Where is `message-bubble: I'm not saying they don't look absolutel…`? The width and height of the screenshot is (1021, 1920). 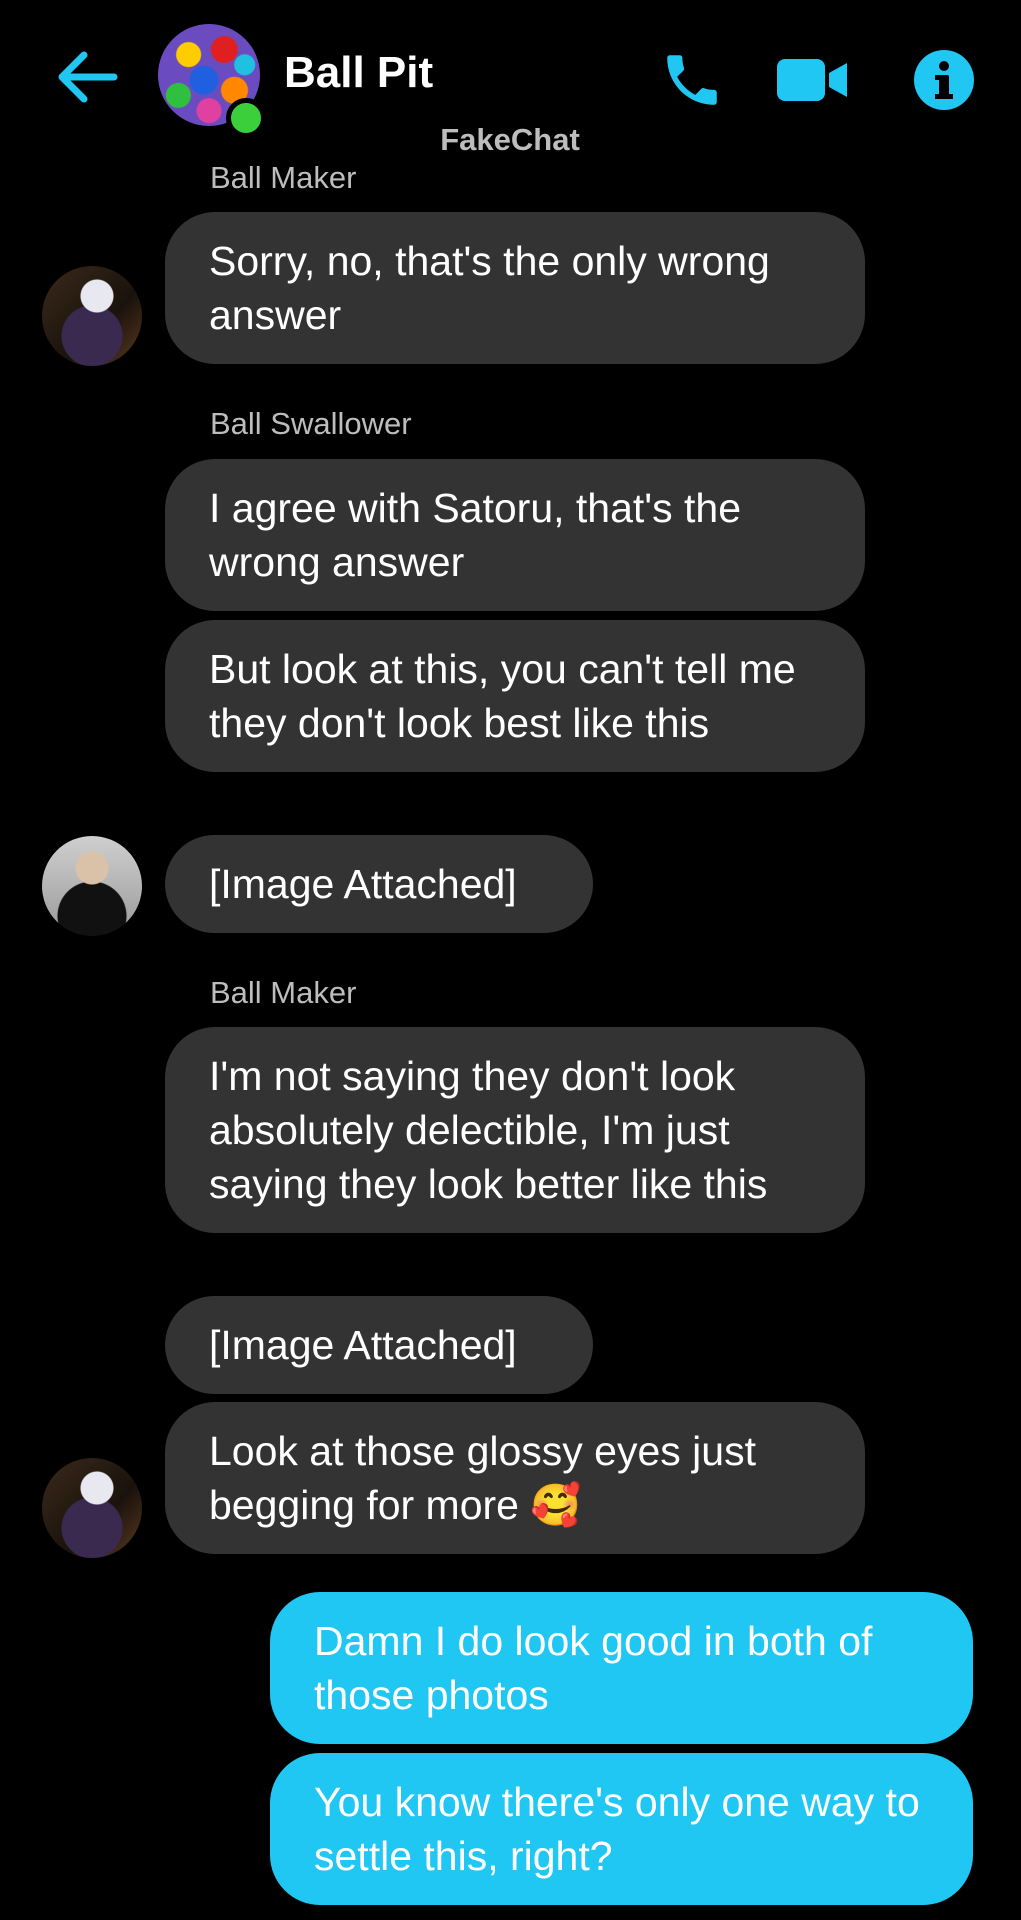
message-bubble: I'm not saying they don't look absolutel… is located at coordinates (515, 1130).